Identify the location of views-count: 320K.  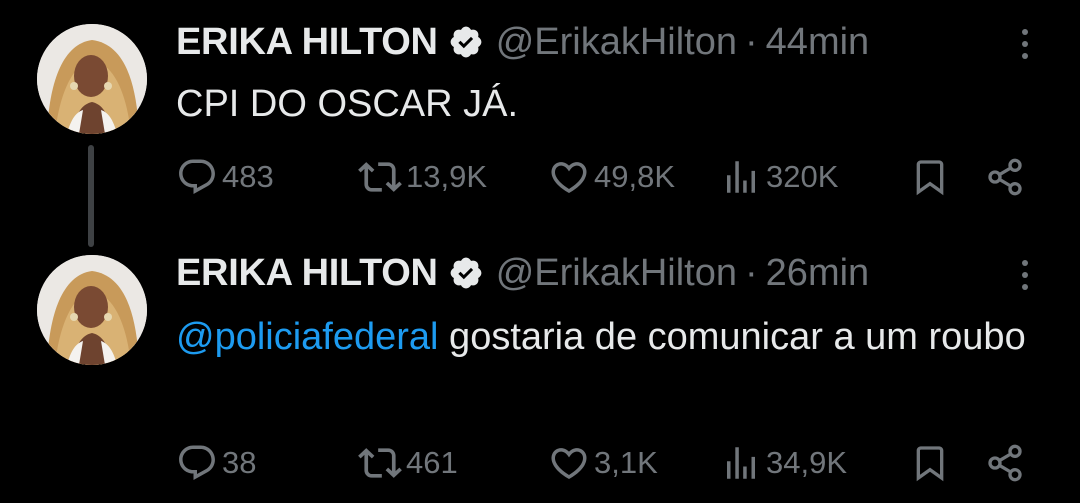
(802, 176).